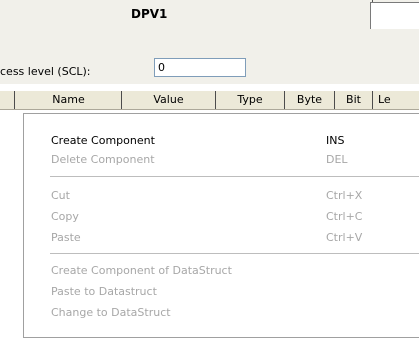 The image size is (419, 338). What do you see at coordinates (337, 159) in the screenshot?
I see `shortcut-del: DEL` at bounding box center [337, 159].